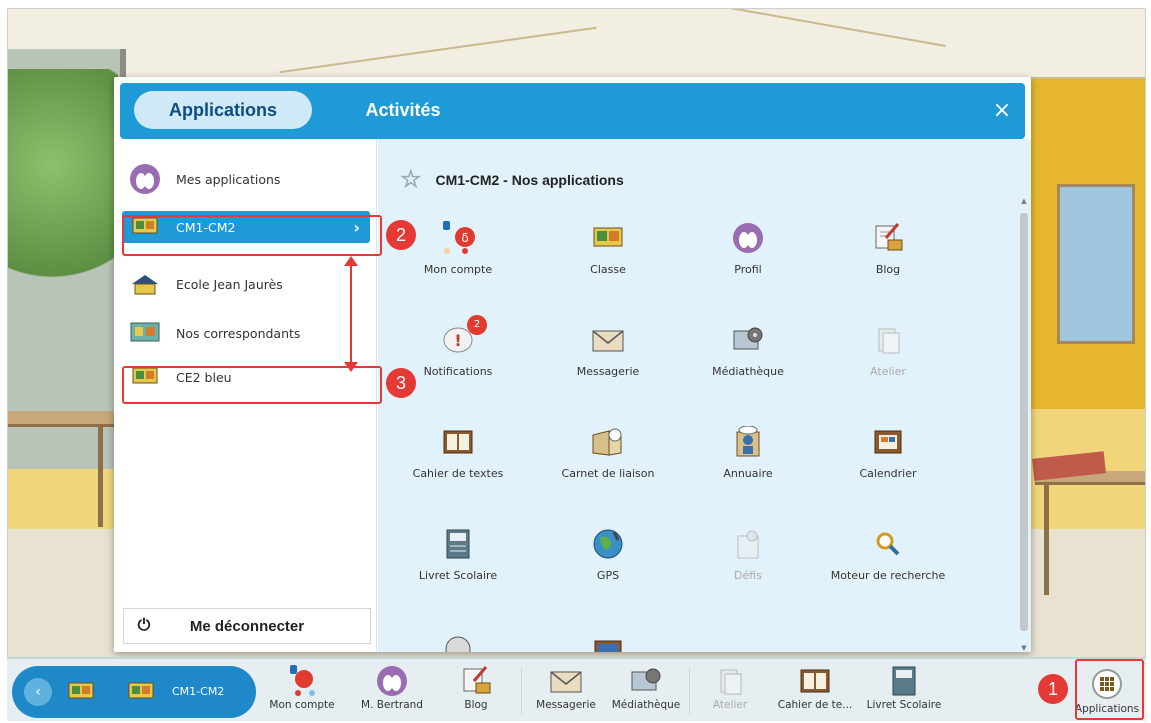  I want to click on taskbar-item-mon-compte: Mon compte, so click(302, 687).